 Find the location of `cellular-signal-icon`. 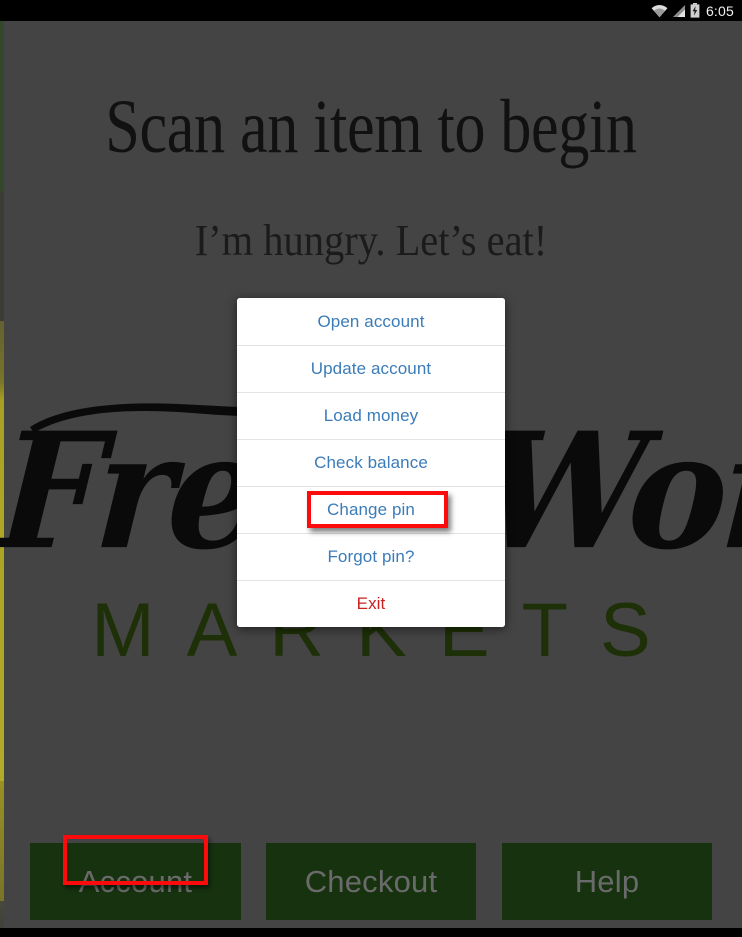

cellular-signal-icon is located at coordinates (679, 11).